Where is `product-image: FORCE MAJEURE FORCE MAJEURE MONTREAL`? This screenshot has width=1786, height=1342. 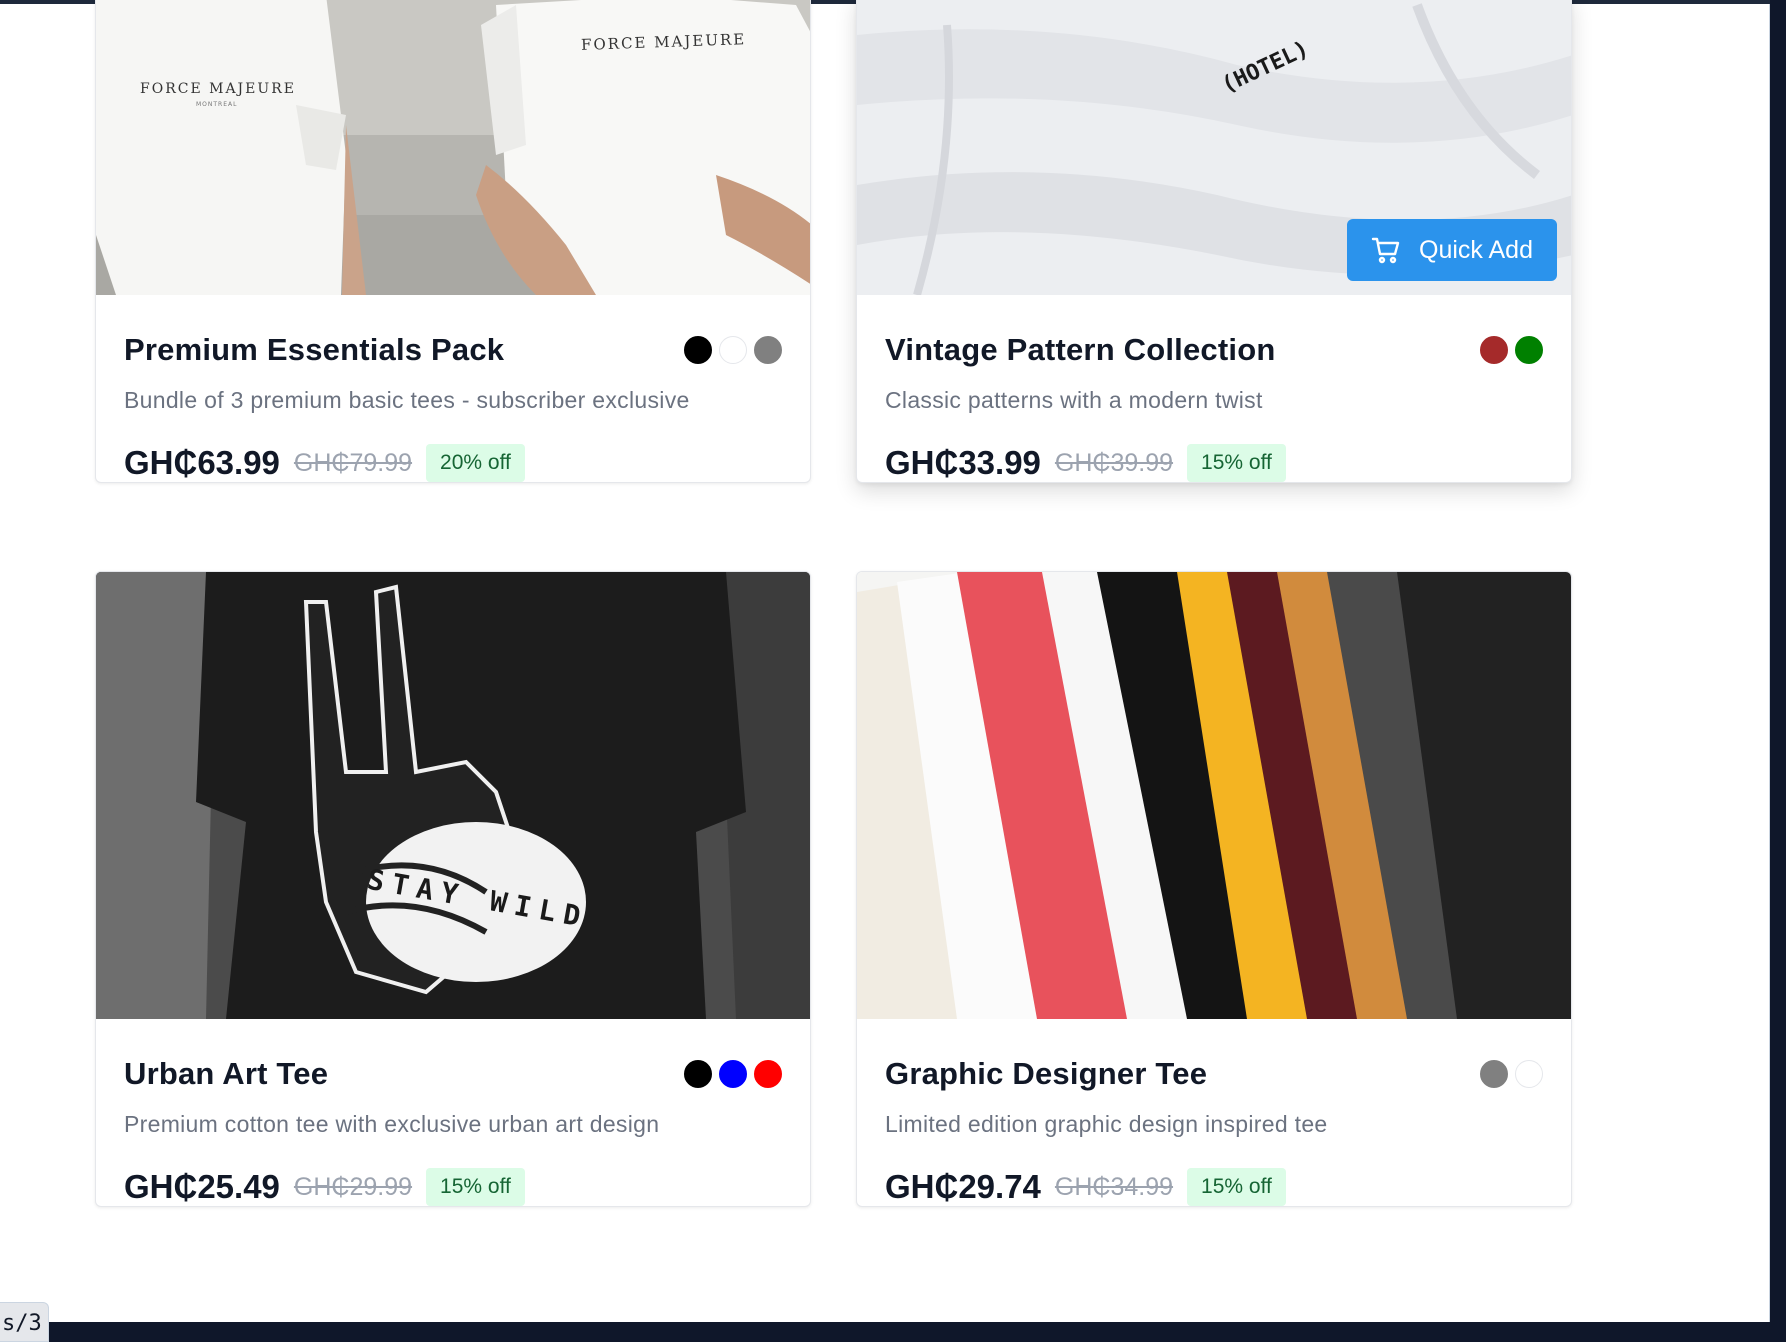 product-image: FORCE MAJEURE FORCE MAJEURE MONTREAL is located at coordinates (453, 147).